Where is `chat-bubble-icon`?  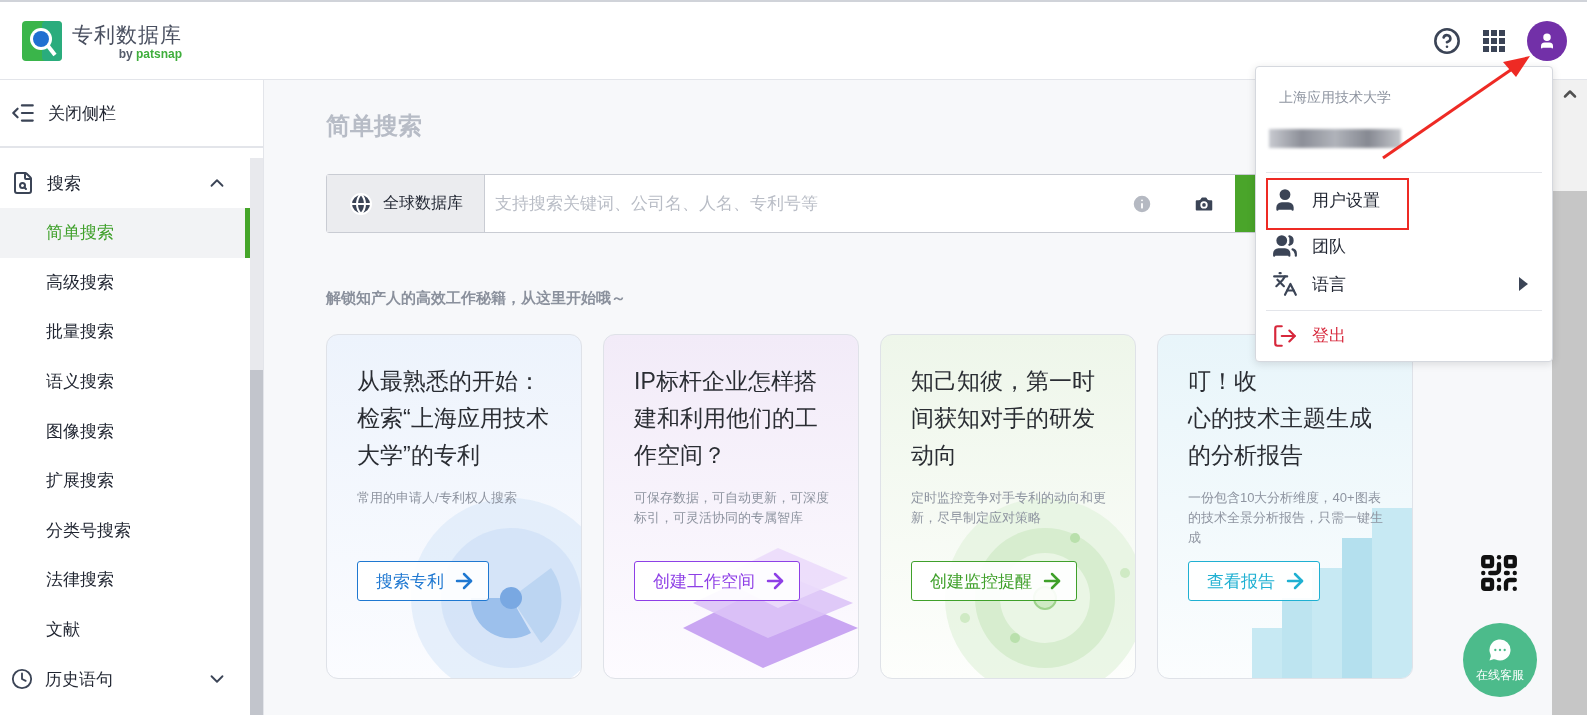 chat-bubble-icon is located at coordinates (1500, 650).